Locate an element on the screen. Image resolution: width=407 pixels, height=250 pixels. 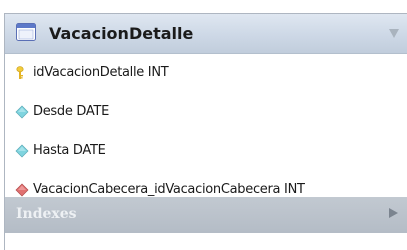
primary-key-icon is located at coordinates (20, 72).